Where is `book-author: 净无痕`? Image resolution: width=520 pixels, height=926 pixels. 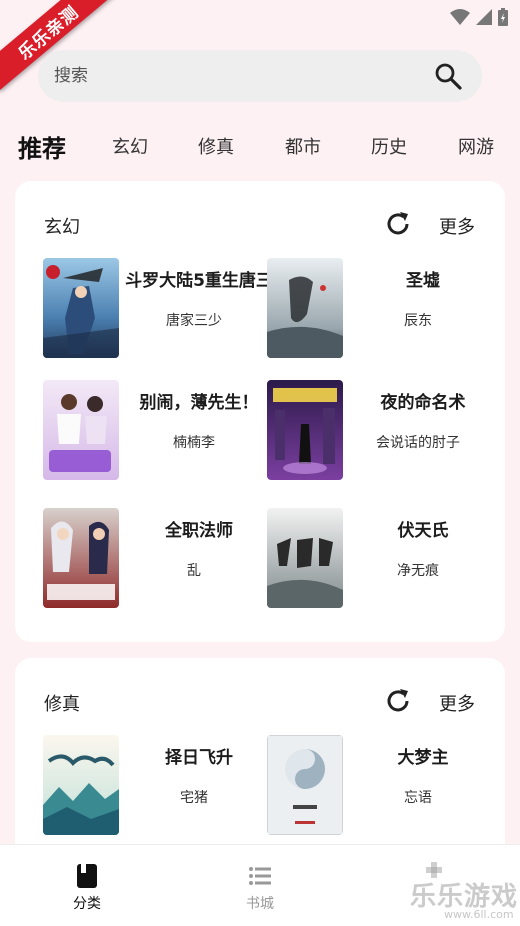 book-author: 净无痕 is located at coordinates (418, 571).